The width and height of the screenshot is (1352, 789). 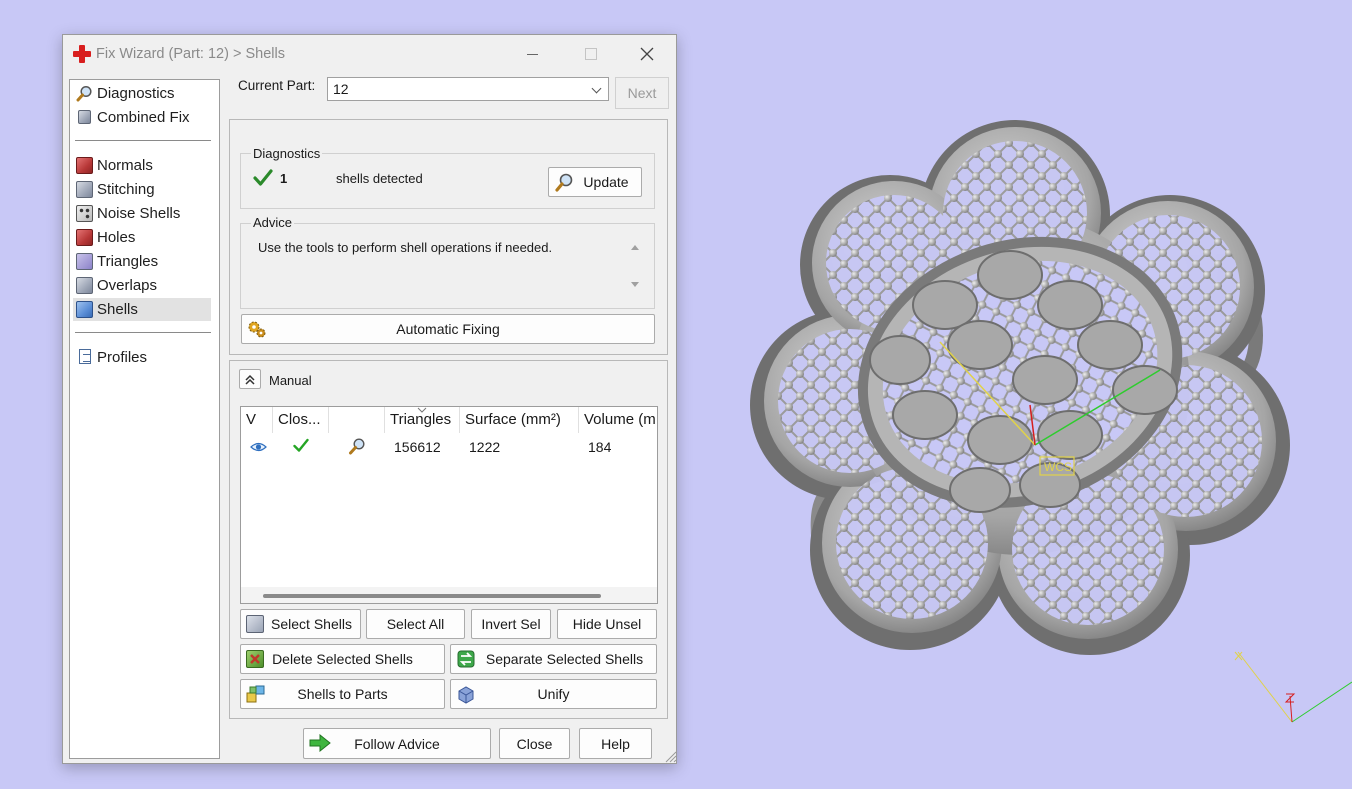 What do you see at coordinates (432, 596) in the screenshot?
I see `scrollbar-thumb` at bounding box center [432, 596].